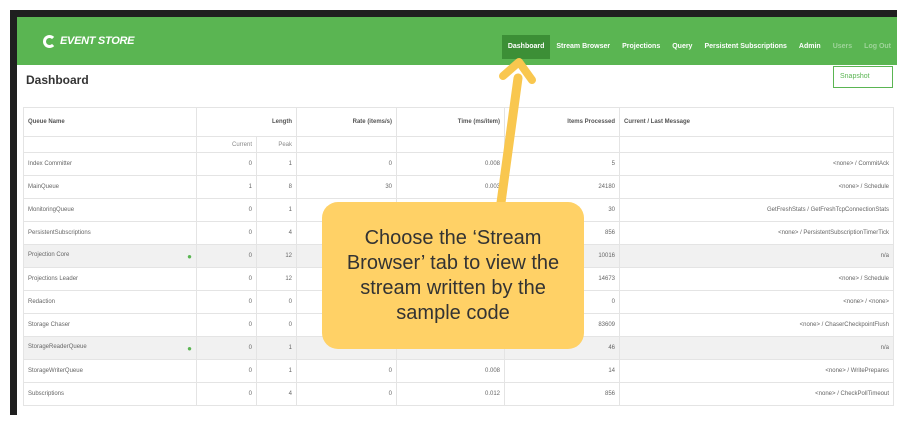  Describe the element at coordinates (842, 47) in the screenshot. I see `nav-users: Users` at that location.